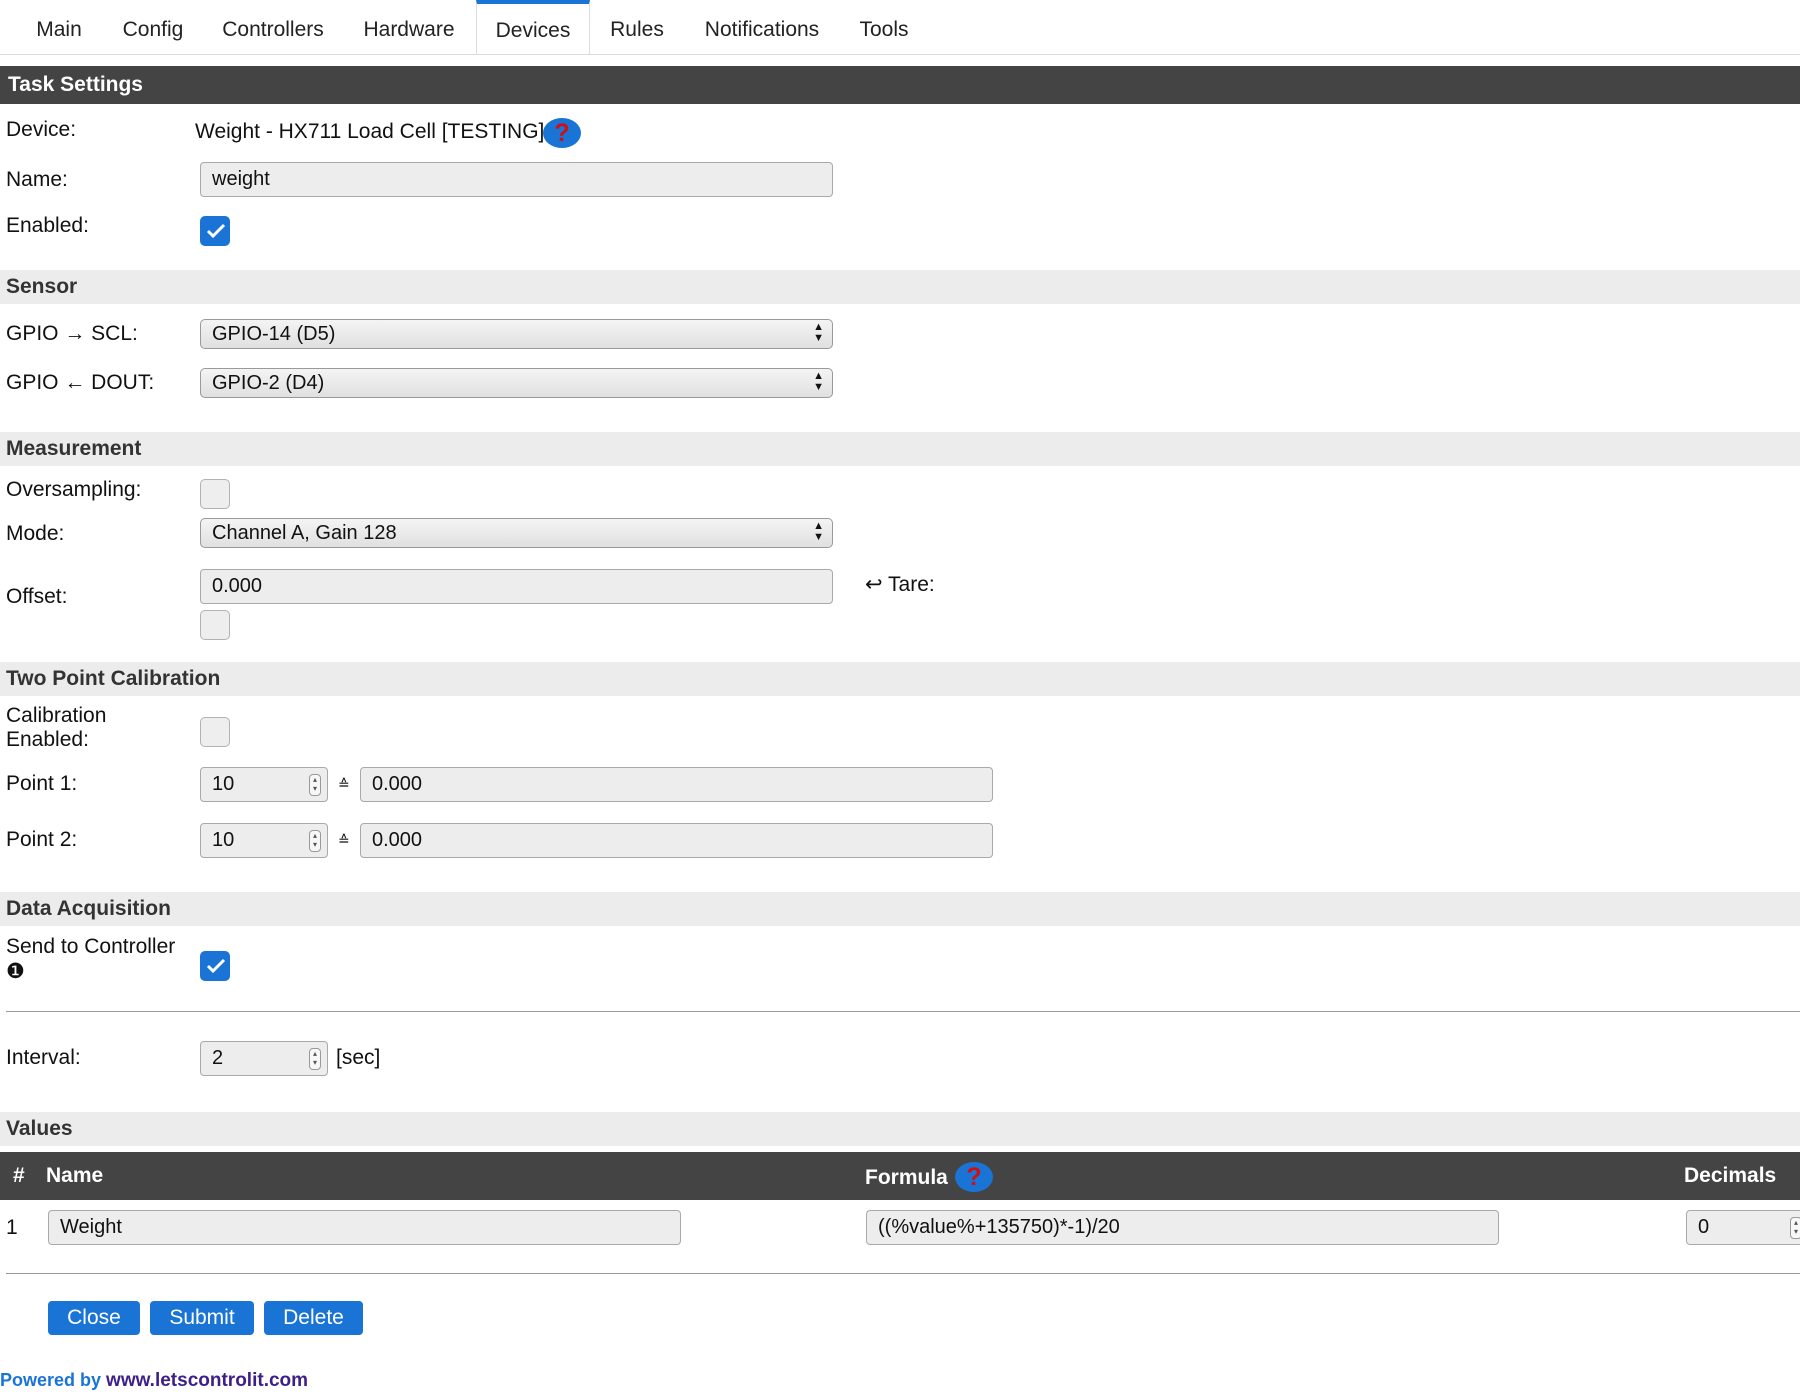 The width and height of the screenshot is (1800, 1392). What do you see at coordinates (900, 679) in the screenshot?
I see `calibration-section-header: Two Point Calibration` at bounding box center [900, 679].